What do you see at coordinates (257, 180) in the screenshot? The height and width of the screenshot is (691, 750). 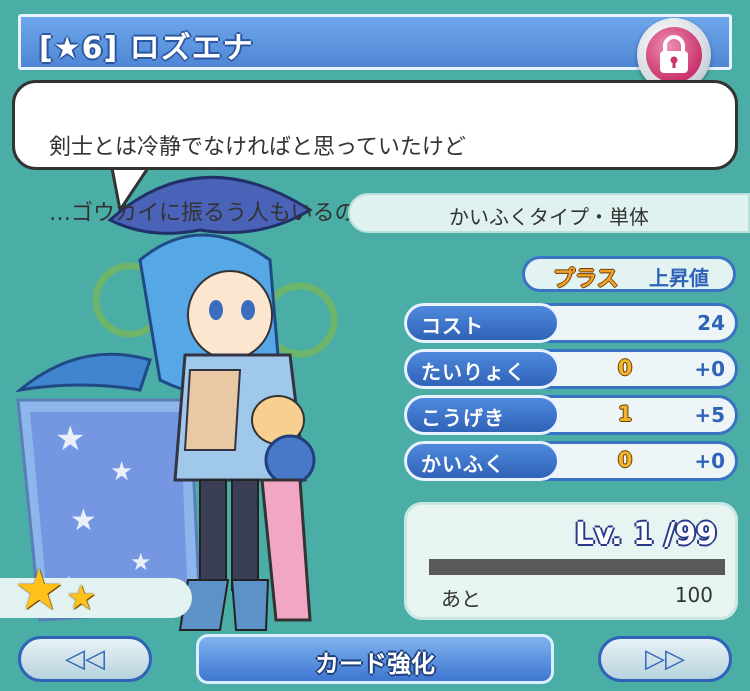 I see `character-quote: 剣士とは冷静でなければと思っていたけど …ゴウカイに振るう人もいるのね` at bounding box center [257, 180].